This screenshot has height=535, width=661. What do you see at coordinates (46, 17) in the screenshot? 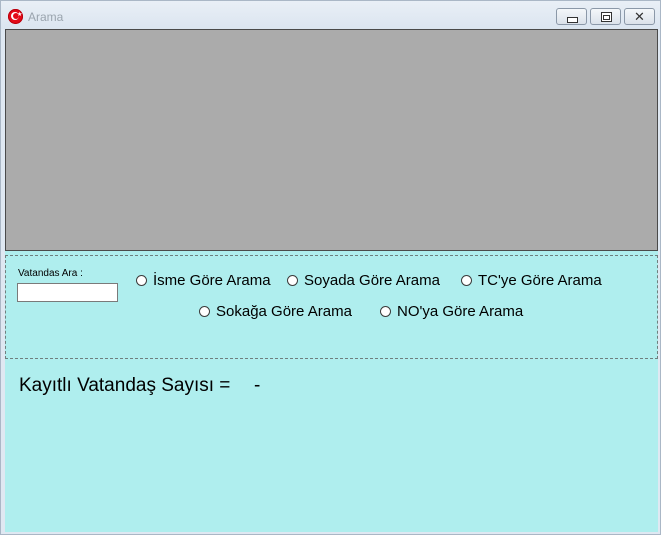
I see `window-title: Arama` at bounding box center [46, 17].